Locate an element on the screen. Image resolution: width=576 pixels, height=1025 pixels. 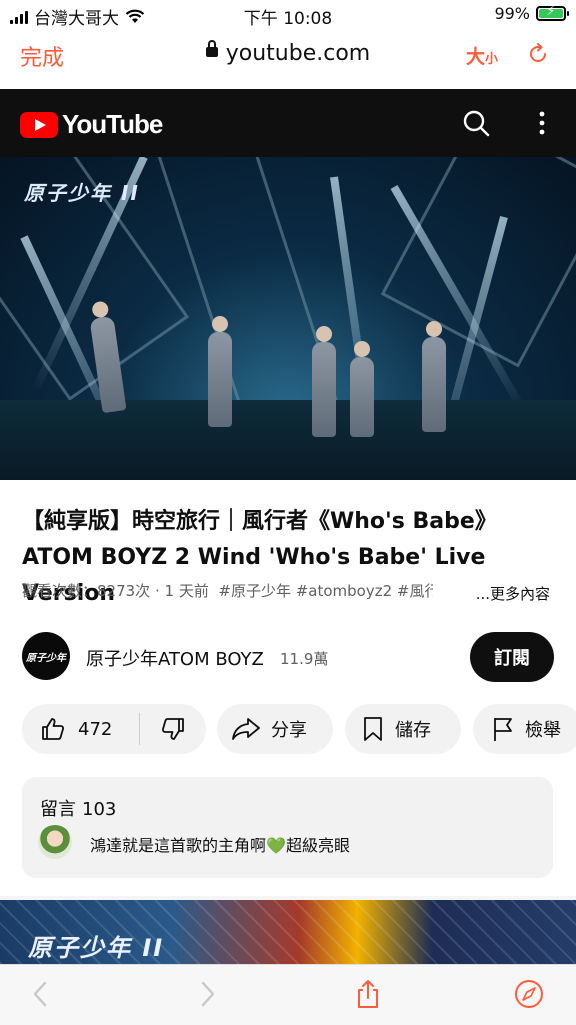
flag-icon is located at coordinates (503, 729).